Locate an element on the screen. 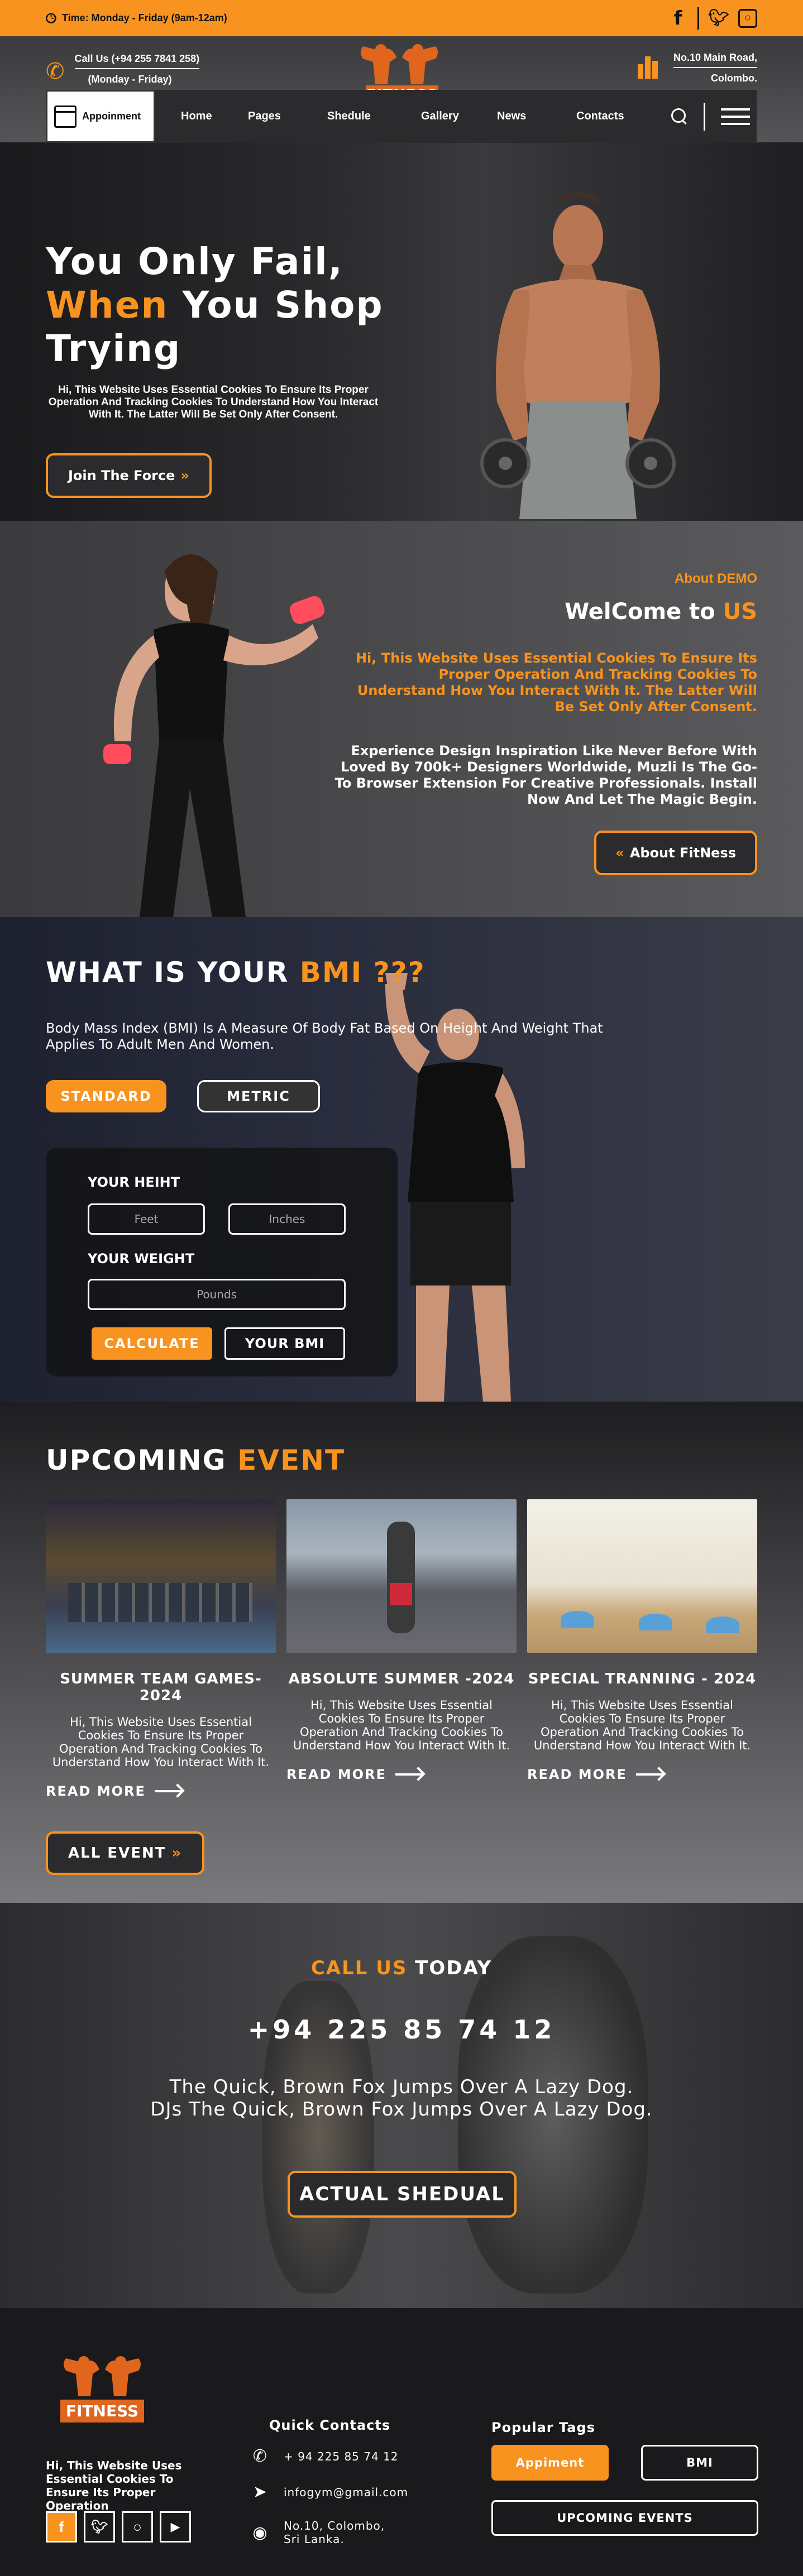 Image resolution: width=803 pixels, height=2576 pixels. logo-text: FITNESS is located at coordinates (102, 2411).